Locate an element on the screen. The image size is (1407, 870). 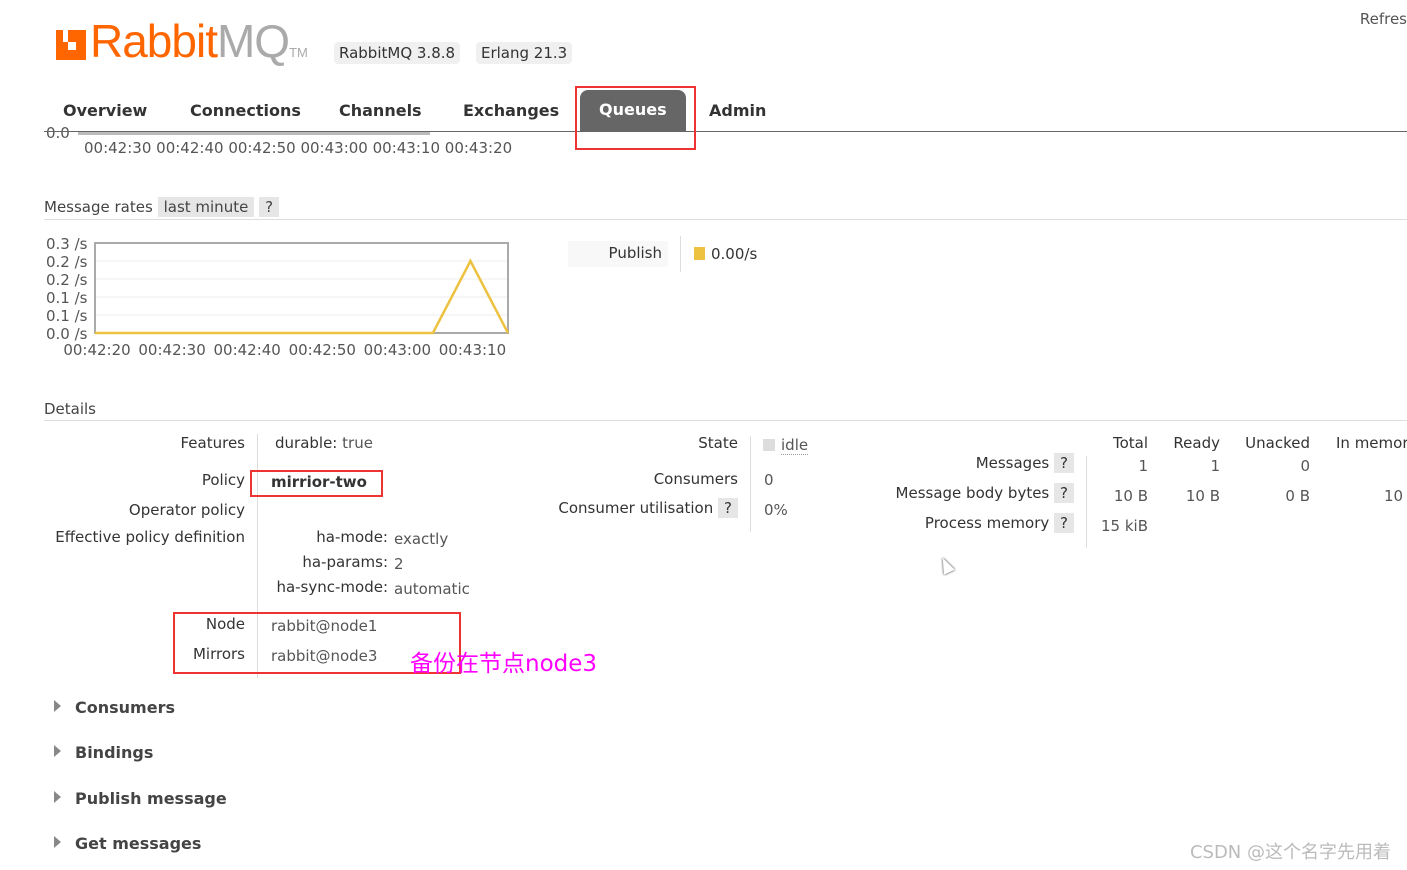
tab-exchanges: Exchanges is located at coordinates (511, 109).